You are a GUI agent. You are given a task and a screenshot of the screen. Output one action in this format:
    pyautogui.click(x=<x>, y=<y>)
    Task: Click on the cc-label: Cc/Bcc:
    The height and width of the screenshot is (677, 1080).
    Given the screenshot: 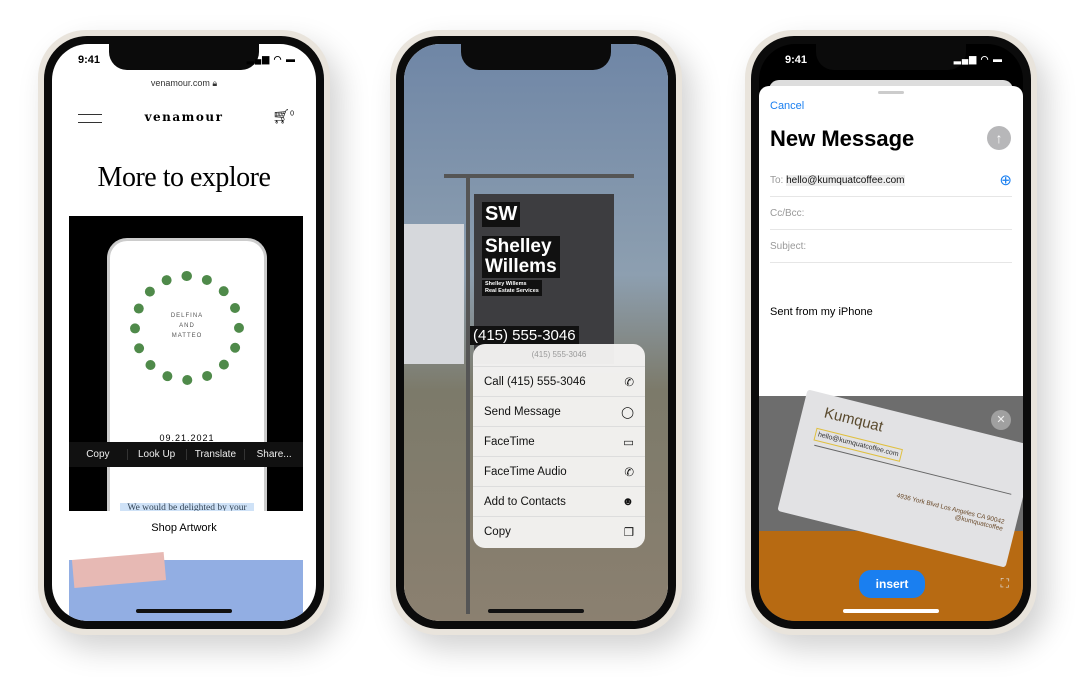 What is the action you would take?
    pyautogui.click(x=787, y=213)
    